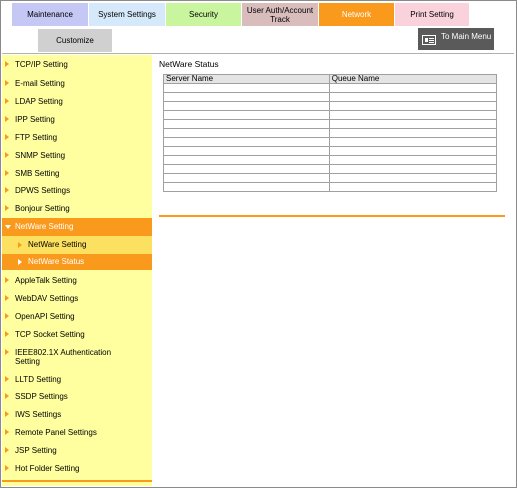  I want to click on sidebar-item-netware-setting: NetWare Setting, so click(77, 245).